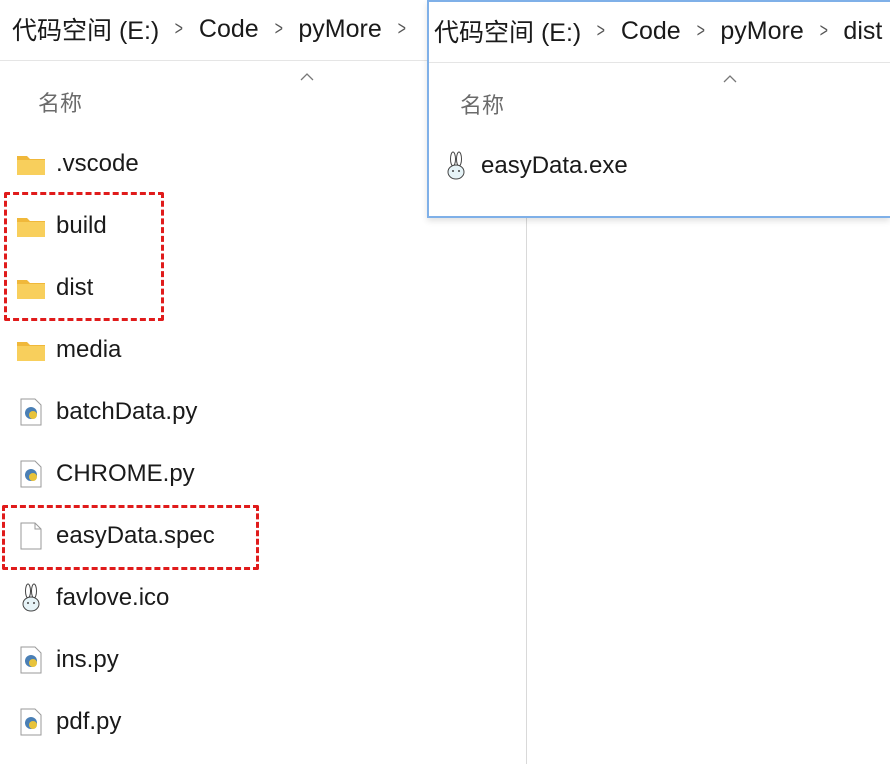 Image resolution: width=890 pixels, height=764 pixels. I want to click on list-item: easyData.exe, so click(655, 166).